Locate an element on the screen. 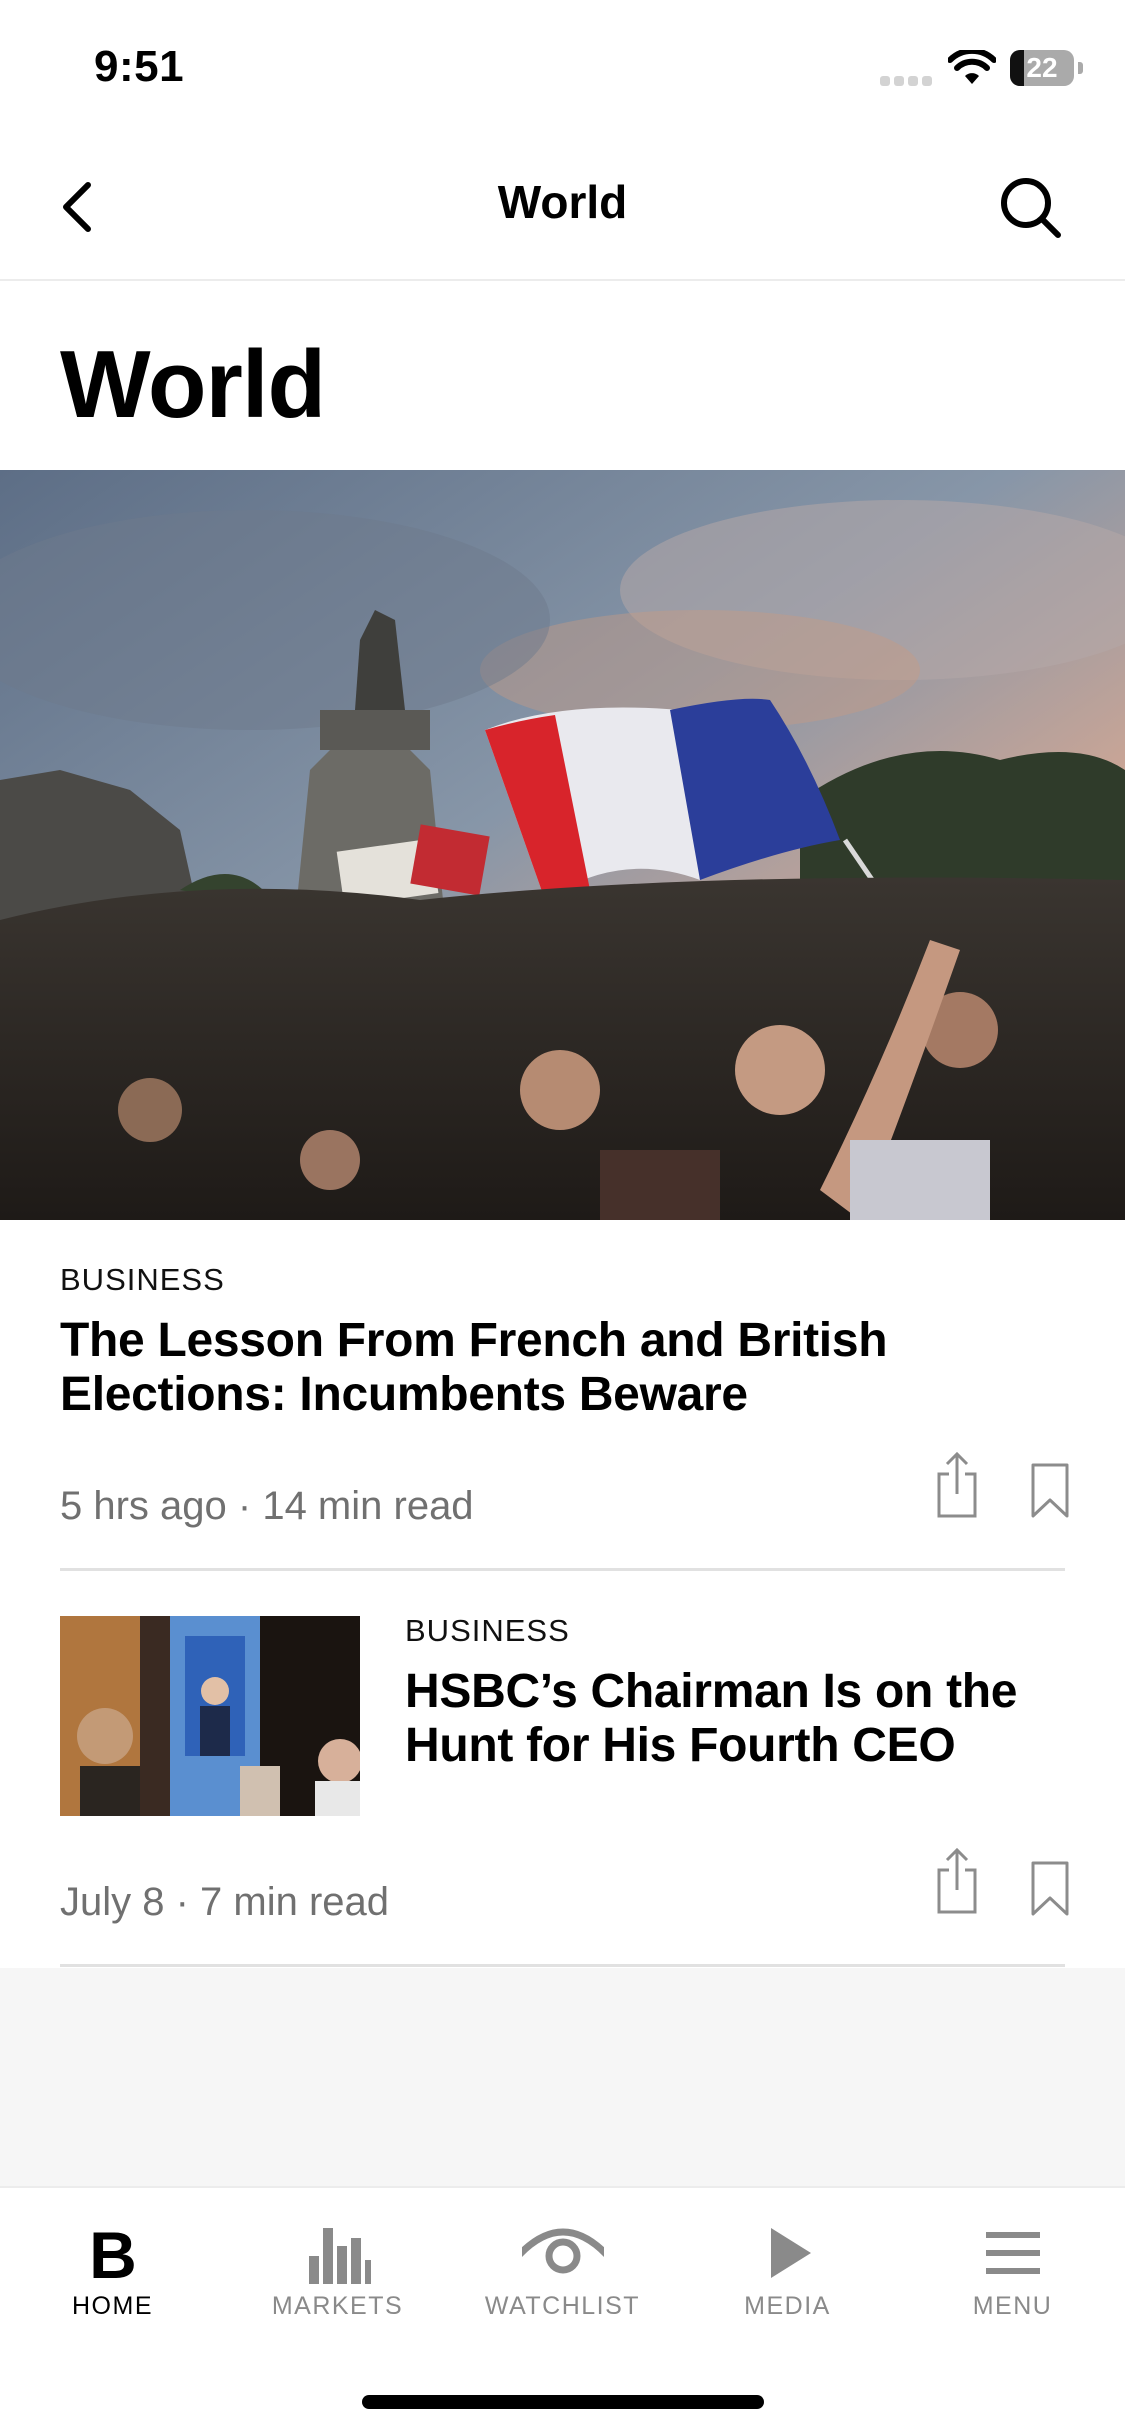  tab-label: HOME is located at coordinates (112, 2306).